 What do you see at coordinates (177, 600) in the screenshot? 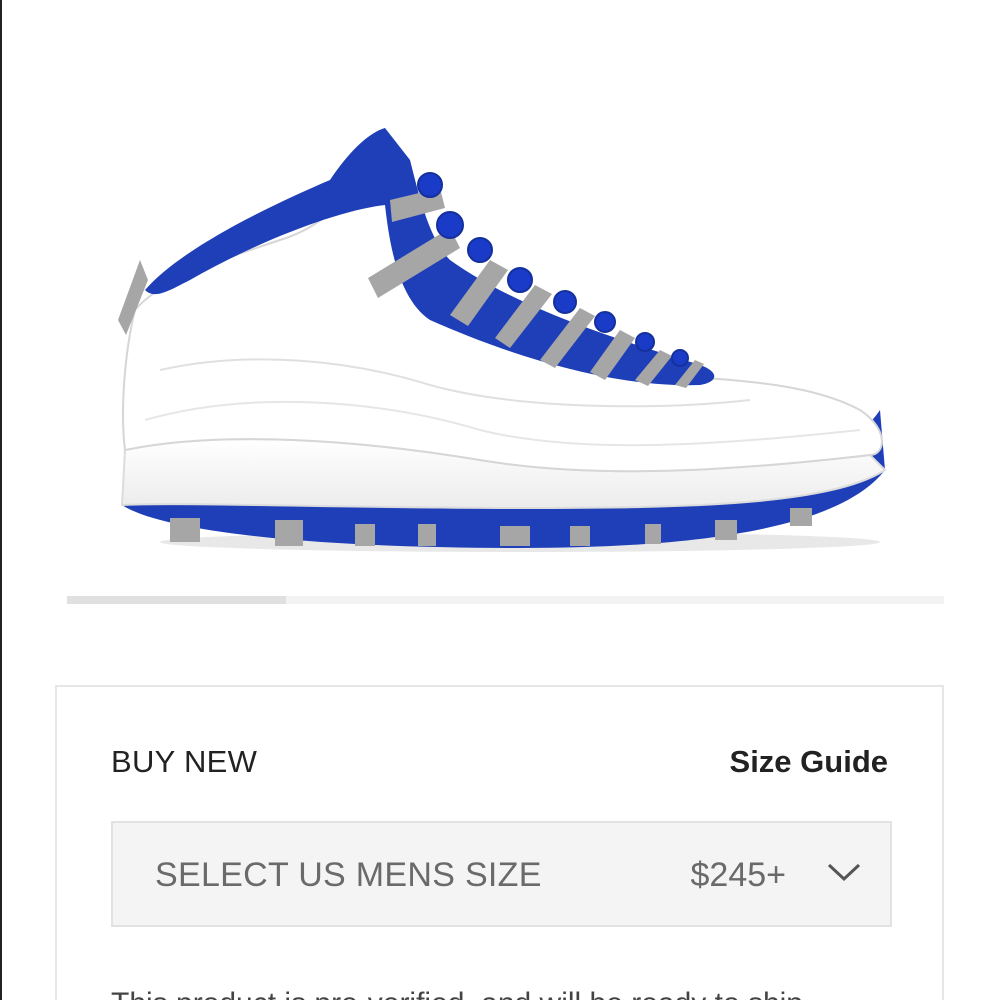
I see `image-carousel-progress-bar` at bounding box center [177, 600].